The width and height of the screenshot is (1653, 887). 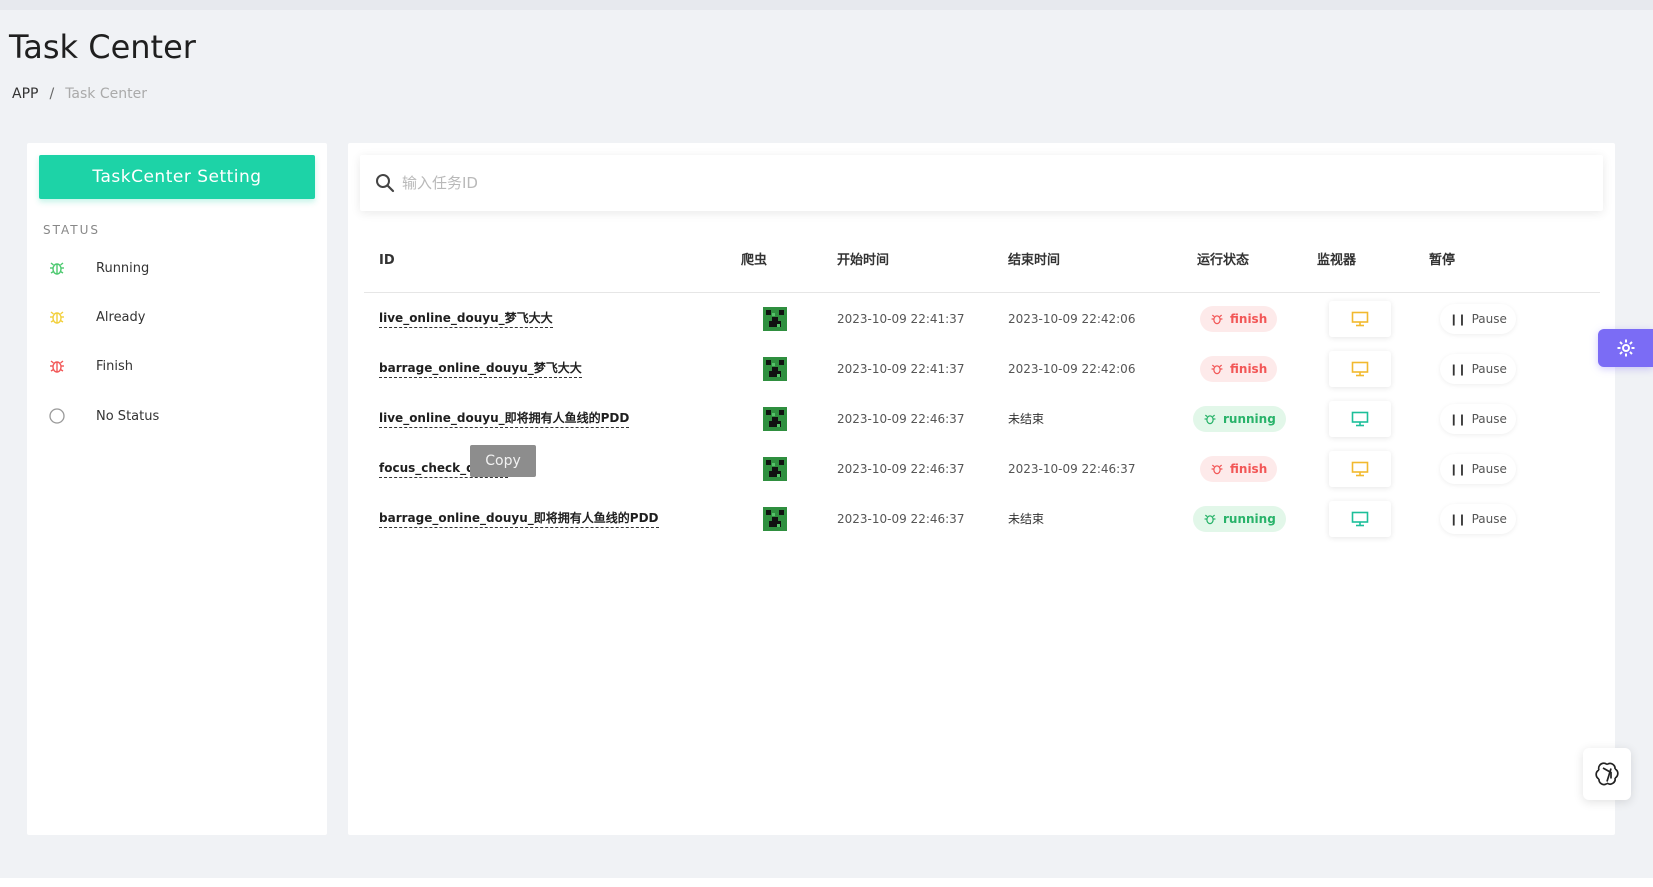 What do you see at coordinates (503, 461) in the screenshot?
I see `copy-tooltip: Copy` at bounding box center [503, 461].